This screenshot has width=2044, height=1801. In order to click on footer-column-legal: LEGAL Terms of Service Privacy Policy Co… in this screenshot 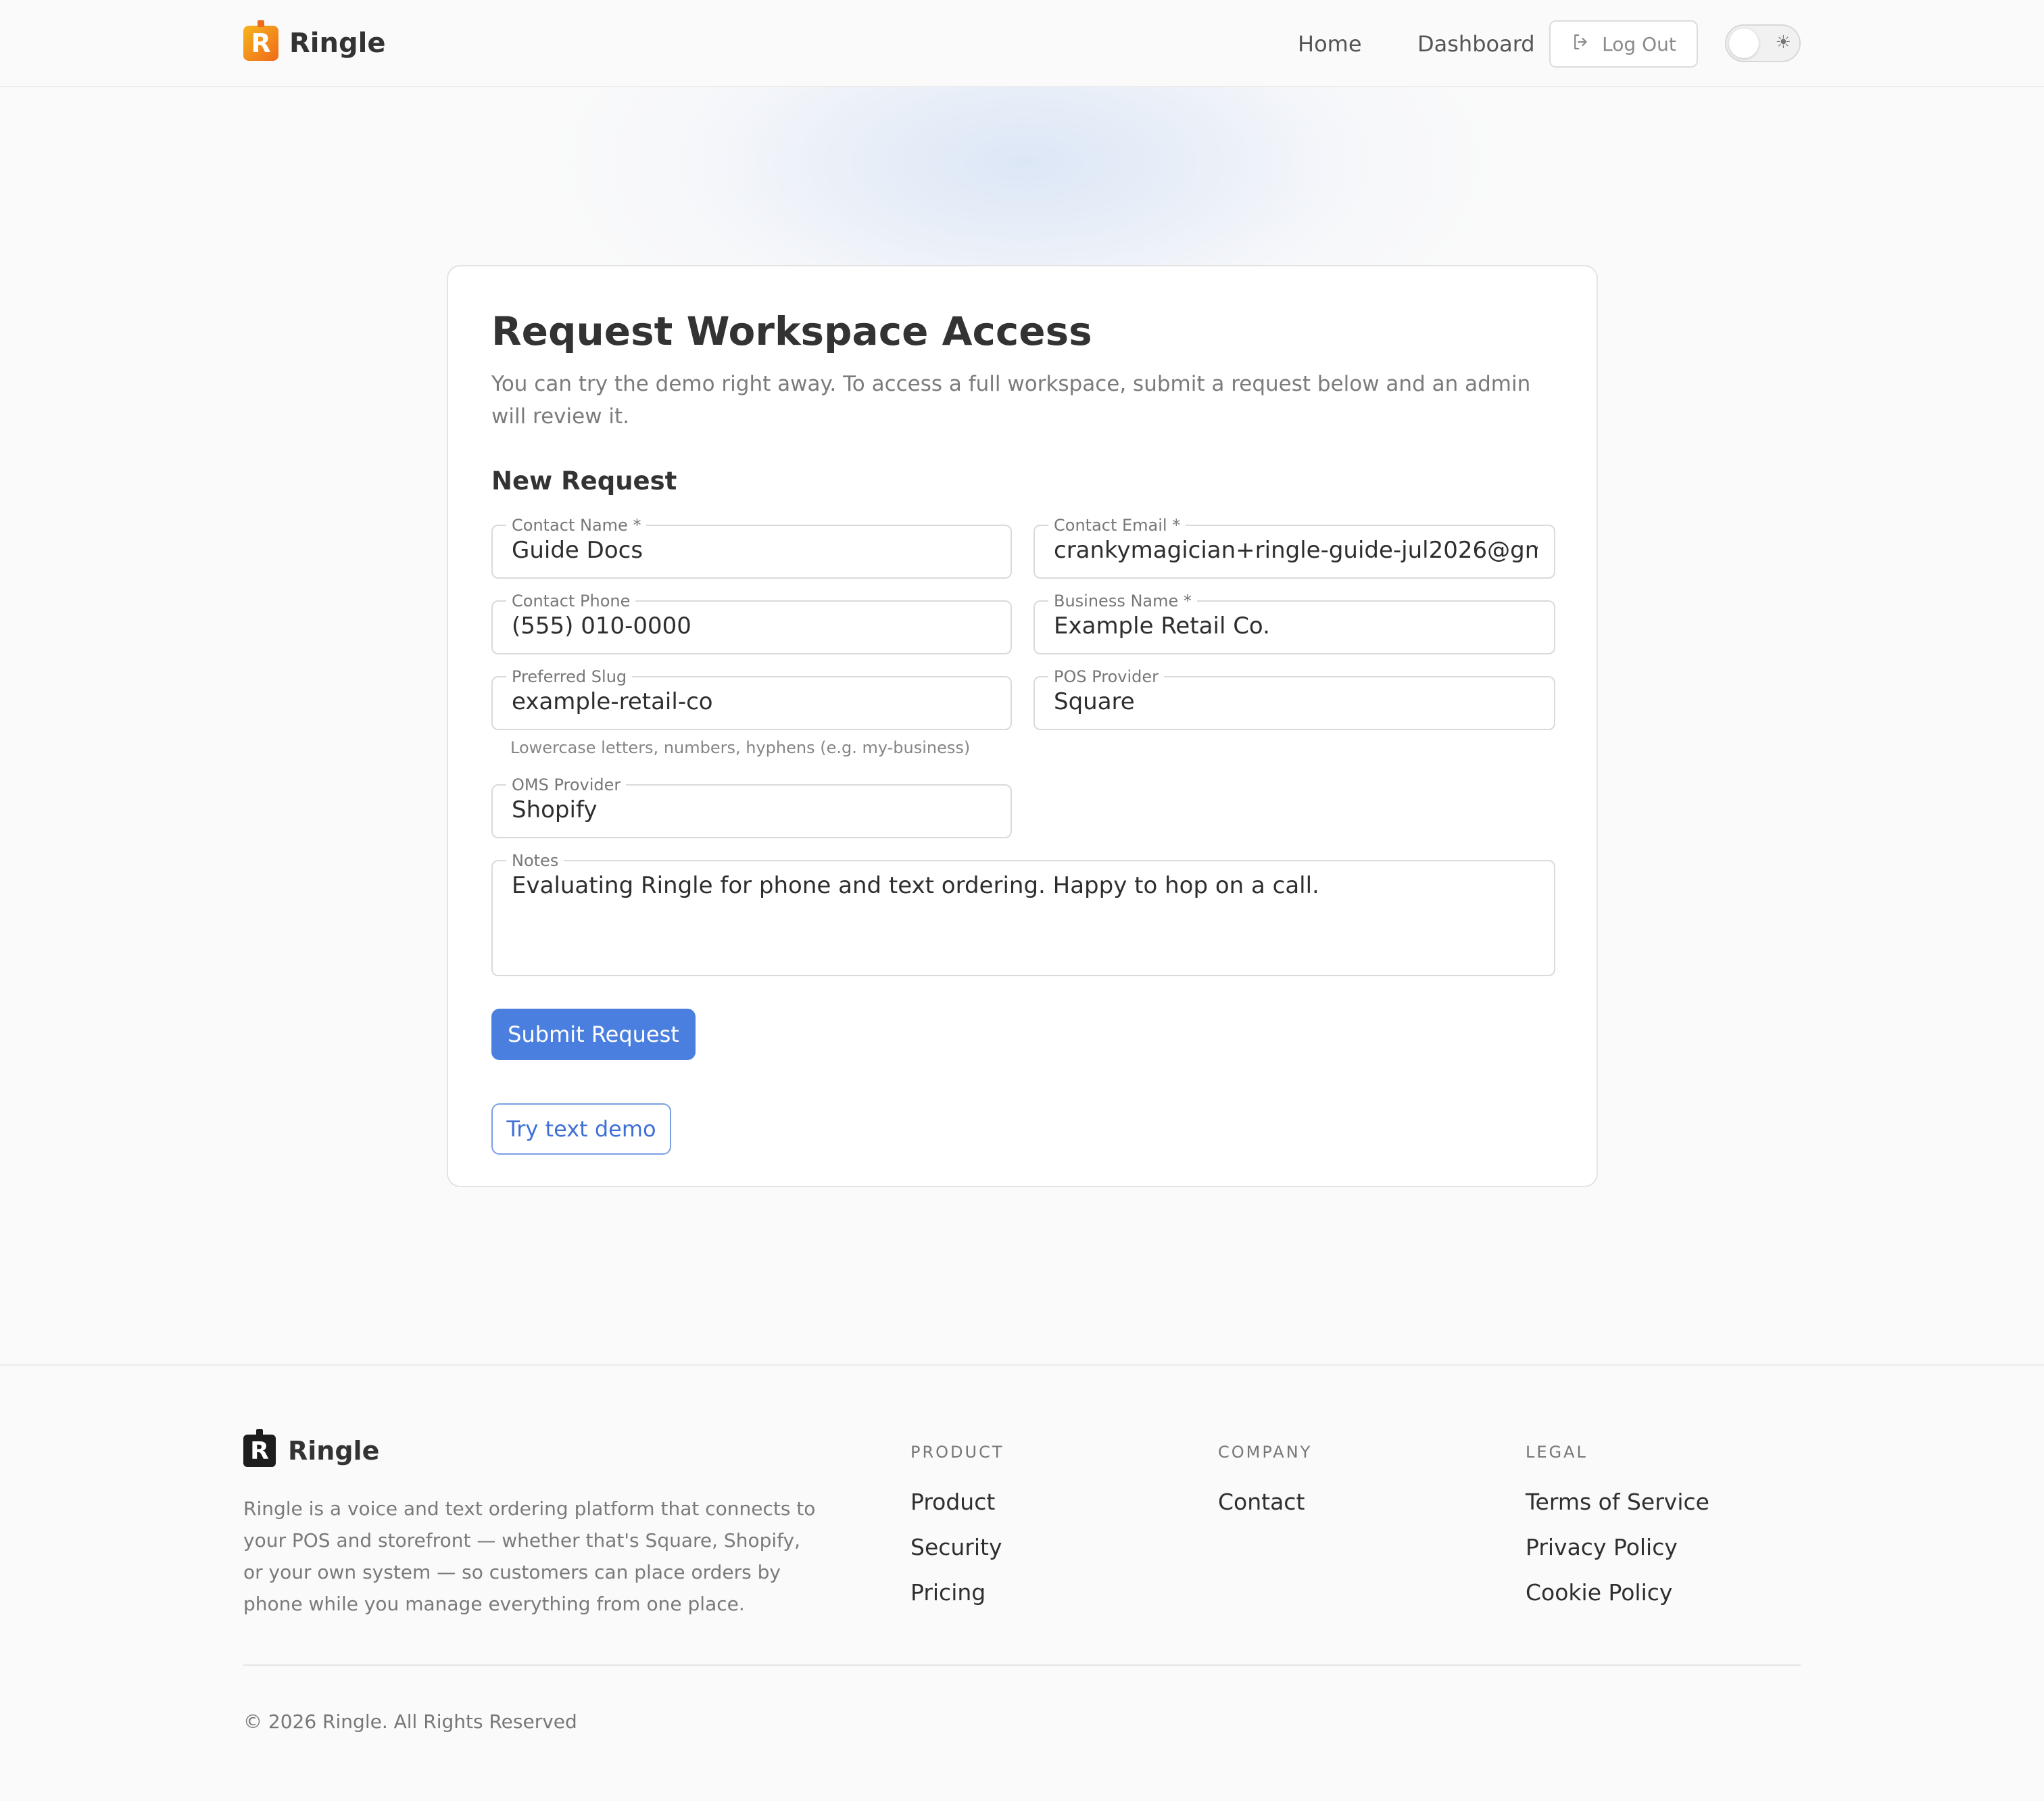, I will do `click(1617, 1534)`.